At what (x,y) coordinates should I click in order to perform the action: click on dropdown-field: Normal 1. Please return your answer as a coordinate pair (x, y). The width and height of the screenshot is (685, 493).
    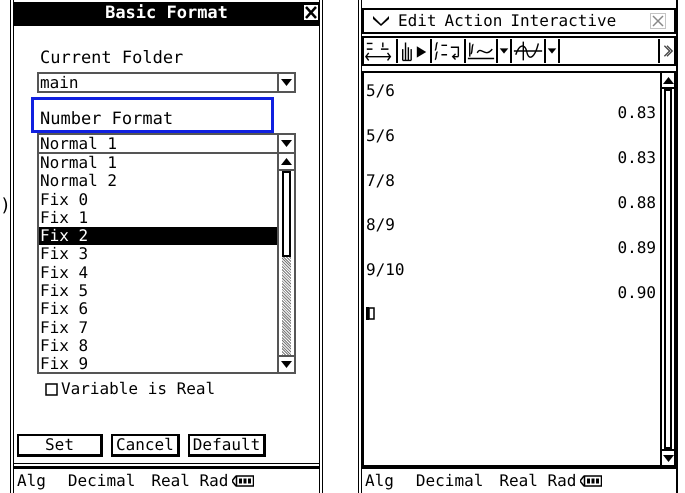
    Looking at the image, I should click on (166, 143).